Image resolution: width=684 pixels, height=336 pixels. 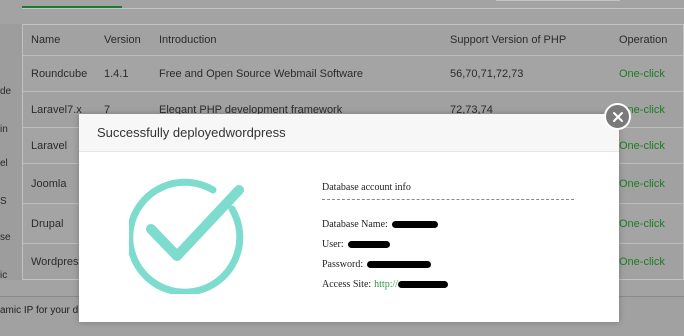 I want to click on tab-bar-divider, so click(x=353, y=8).